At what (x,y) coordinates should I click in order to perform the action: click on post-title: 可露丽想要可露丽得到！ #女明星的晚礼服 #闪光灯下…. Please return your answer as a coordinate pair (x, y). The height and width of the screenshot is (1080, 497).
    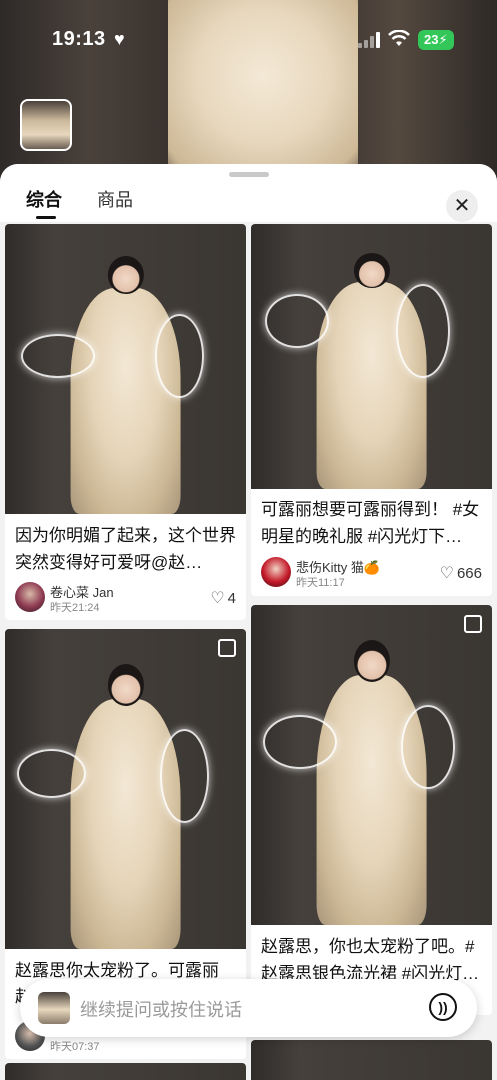
    Looking at the image, I should click on (370, 523).